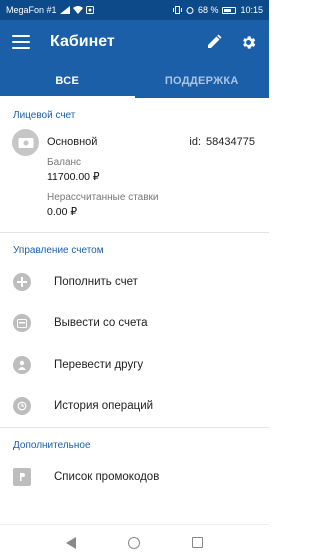  What do you see at coordinates (58, 250) in the screenshot?
I see `section-title-manage: Управление счетом` at bounding box center [58, 250].